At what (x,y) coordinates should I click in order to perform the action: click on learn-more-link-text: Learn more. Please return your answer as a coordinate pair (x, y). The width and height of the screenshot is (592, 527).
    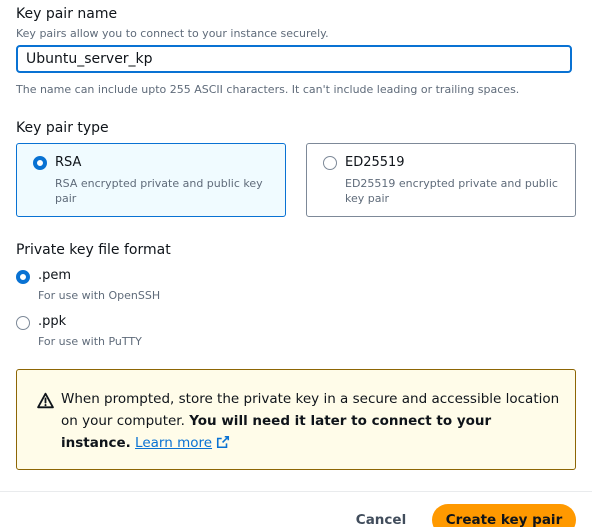
    Looking at the image, I should click on (173, 443).